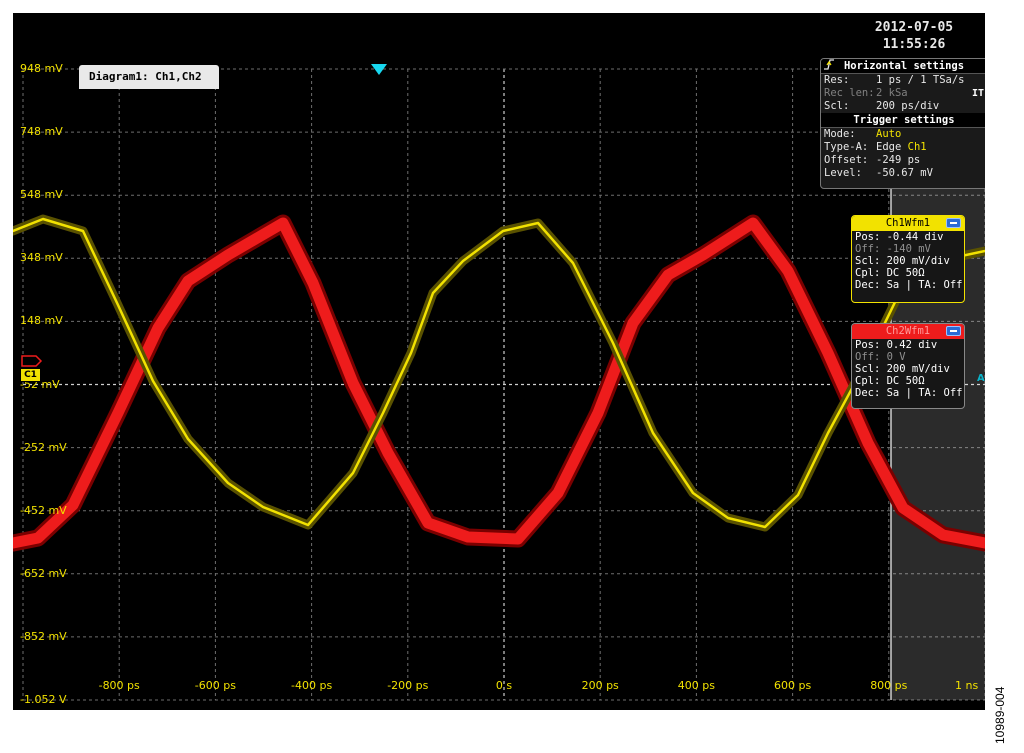 Image resolution: width=1024 pixels, height=753 pixels. I want to click on ch1-minimize-button, so click(953, 223).